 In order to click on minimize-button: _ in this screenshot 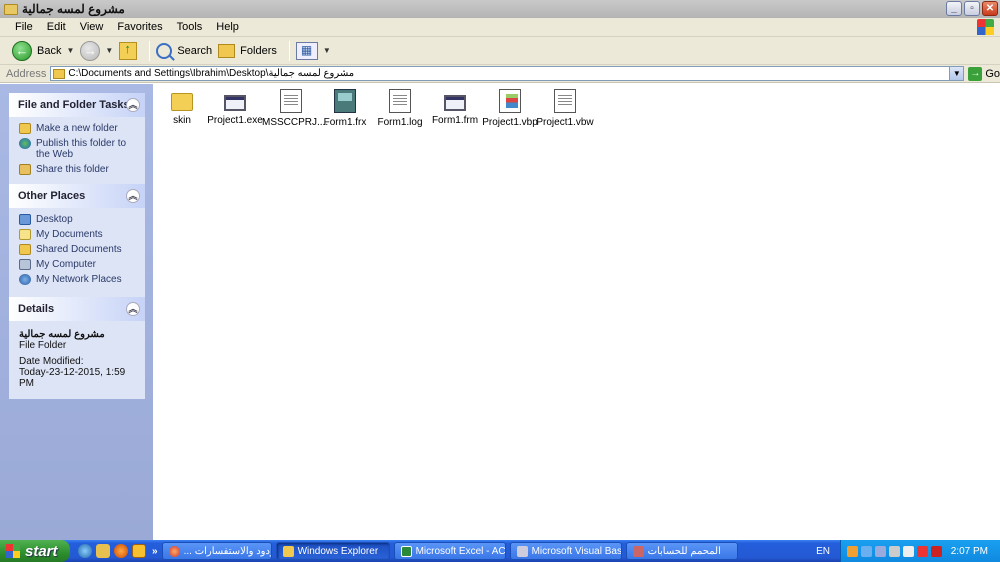, I will do `click(954, 8)`.